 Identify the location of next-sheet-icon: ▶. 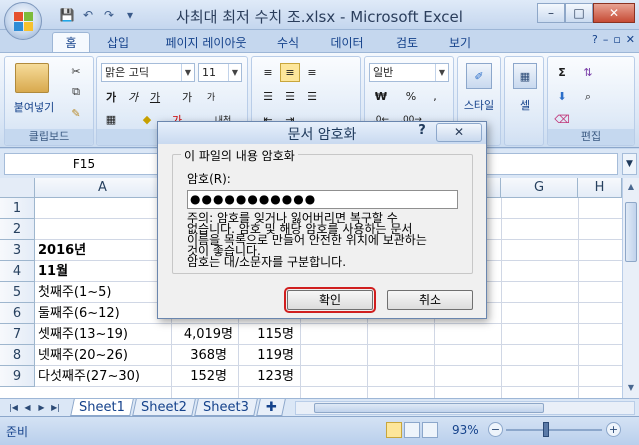
(41, 407).